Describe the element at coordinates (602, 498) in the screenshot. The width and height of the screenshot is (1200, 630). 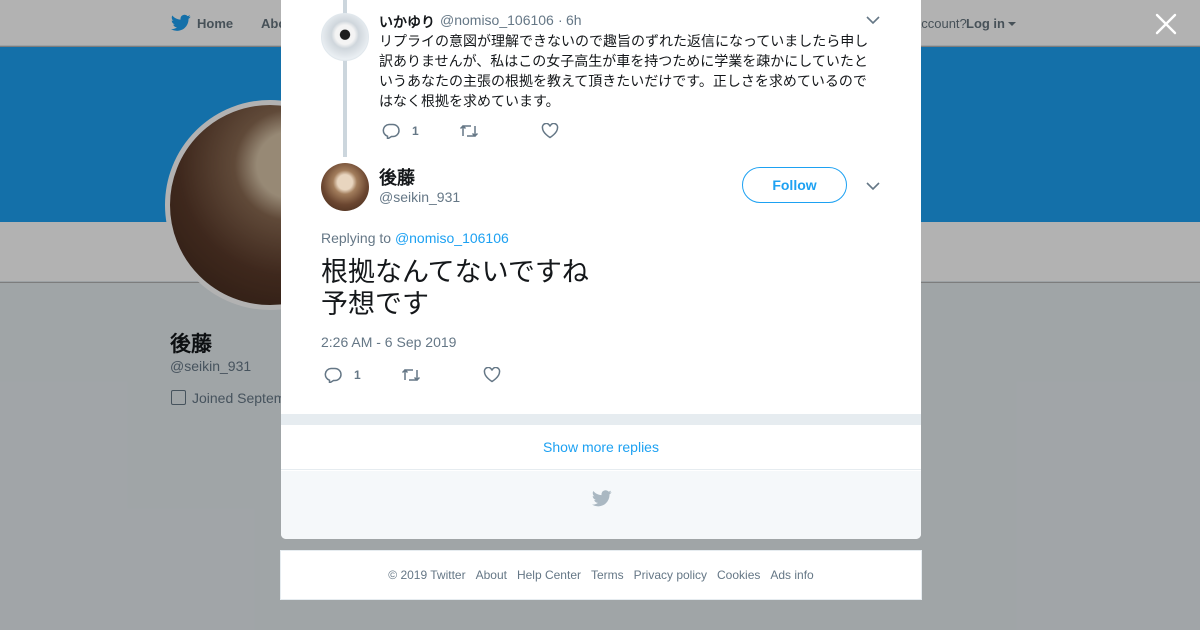
I see `twitter-bird-icon` at that location.